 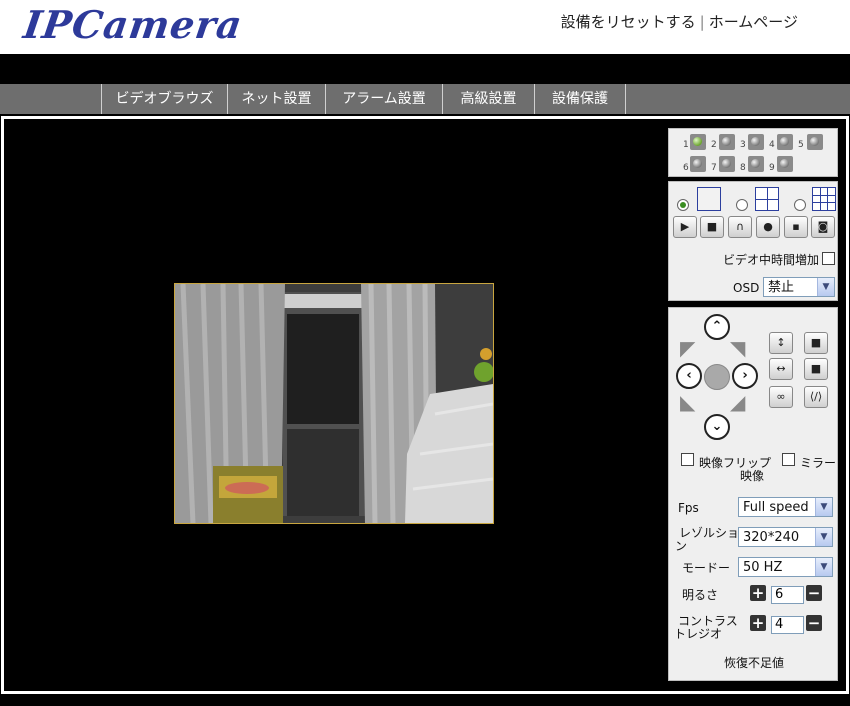 What do you see at coordinates (752, 476) in the screenshot?
I see `flip-label-wrap: 映像` at bounding box center [752, 476].